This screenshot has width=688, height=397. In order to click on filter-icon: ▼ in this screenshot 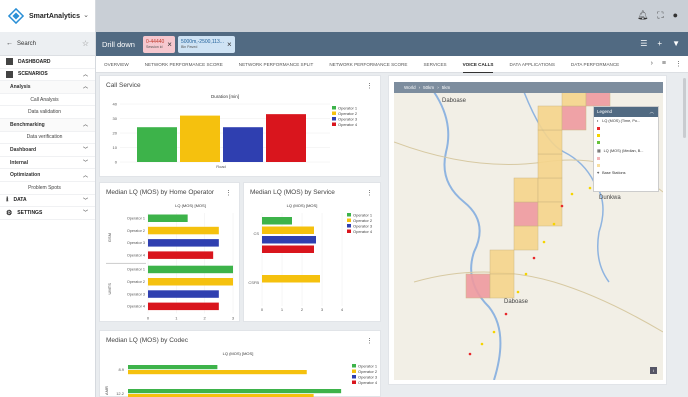, I will do `click(676, 43)`.